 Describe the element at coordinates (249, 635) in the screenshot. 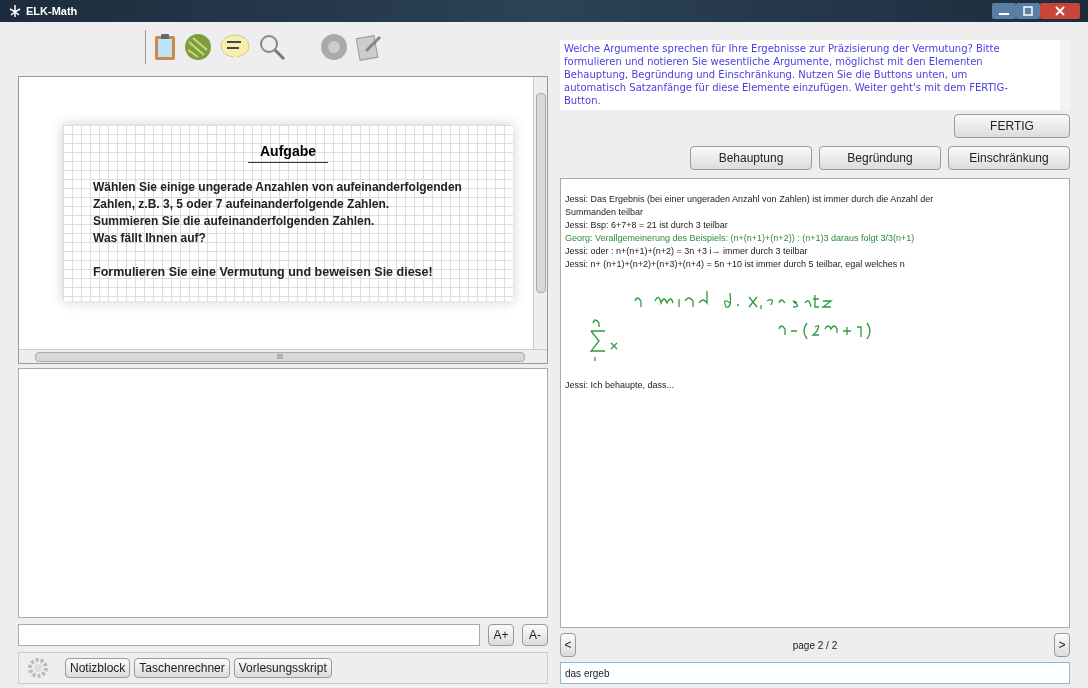

I see `text-input` at that location.